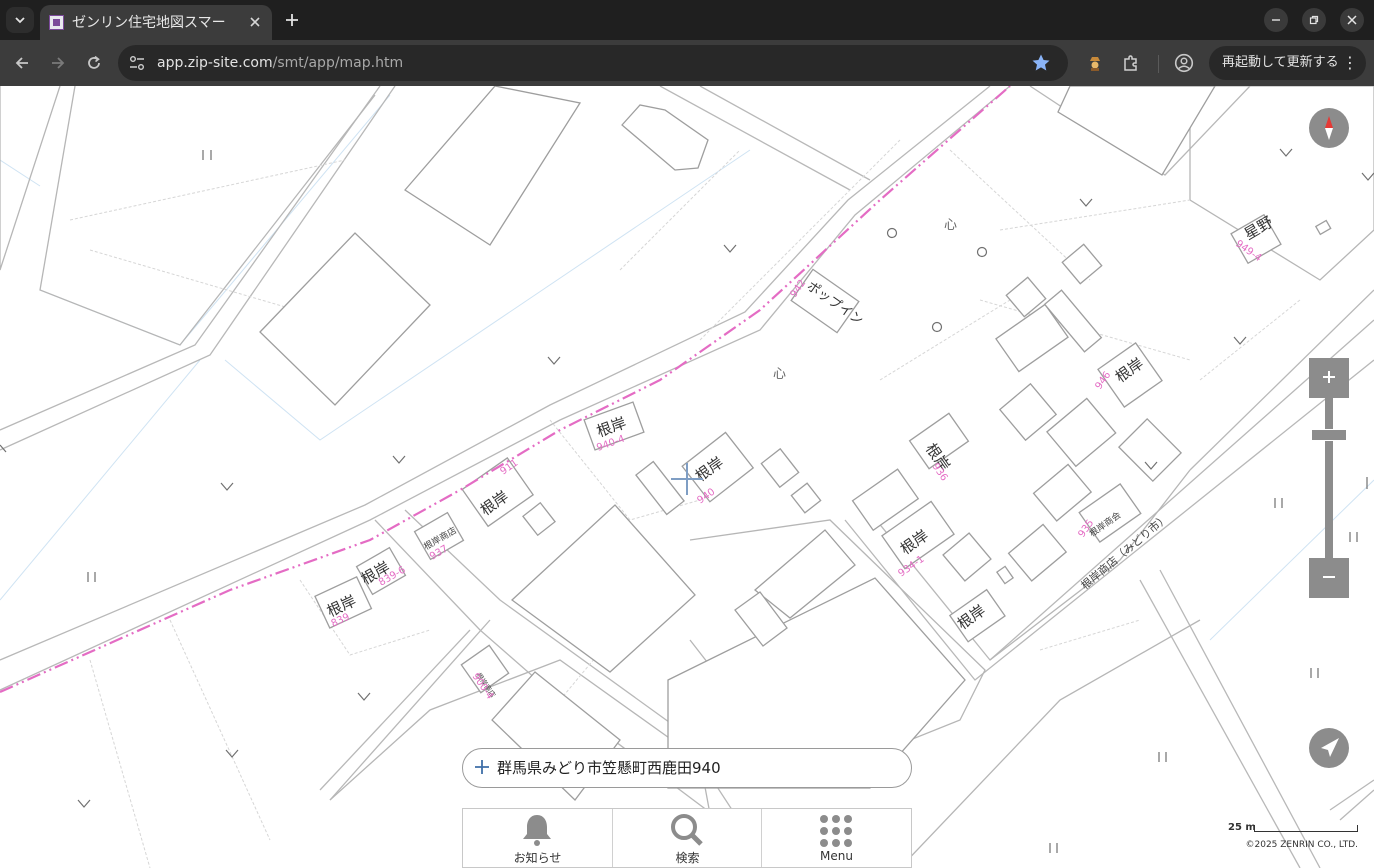 Image resolution: width=1374 pixels, height=868 pixels. Describe the element at coordinates (1306, 828) in the screenshot. I see `scale-bar-graphic` at that location.